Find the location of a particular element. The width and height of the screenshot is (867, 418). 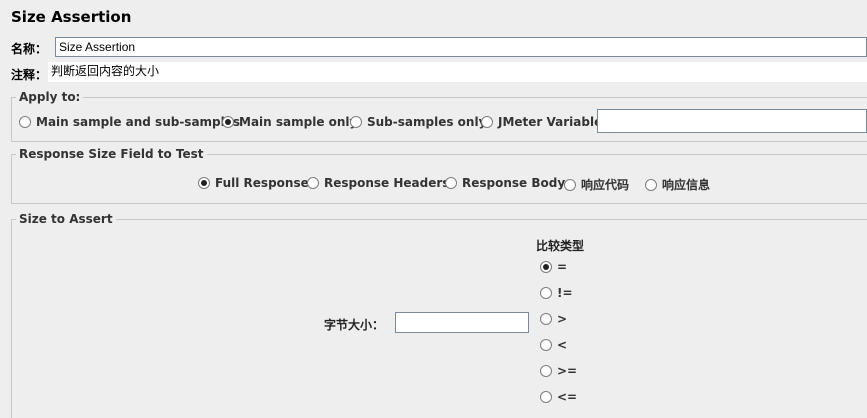

radio-label: < is located at coordinates (562, 345).